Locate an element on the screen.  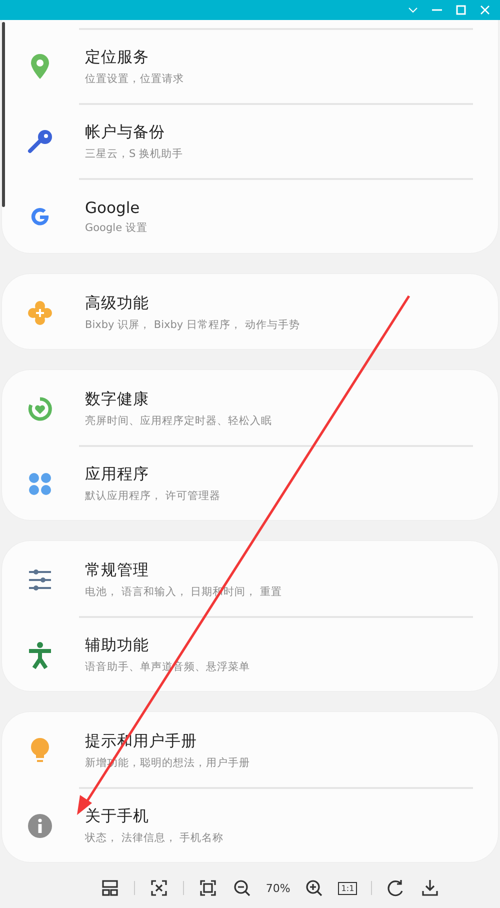
download-icon is located at coordinates (430, 888).